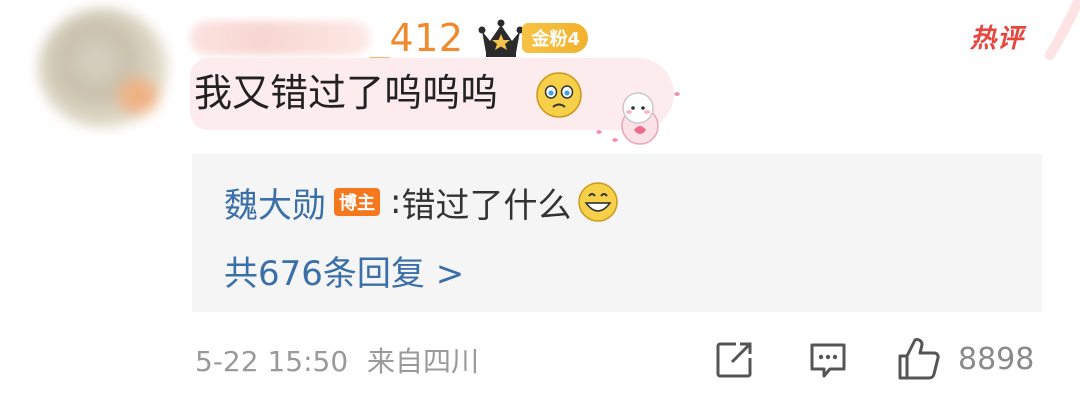 This screenshot has height=401, width=1080. What do you see at coordinates (997, 39) in the screenshot?
I see `hot-comment-badge: 热评` at bounding box center [997, 39].